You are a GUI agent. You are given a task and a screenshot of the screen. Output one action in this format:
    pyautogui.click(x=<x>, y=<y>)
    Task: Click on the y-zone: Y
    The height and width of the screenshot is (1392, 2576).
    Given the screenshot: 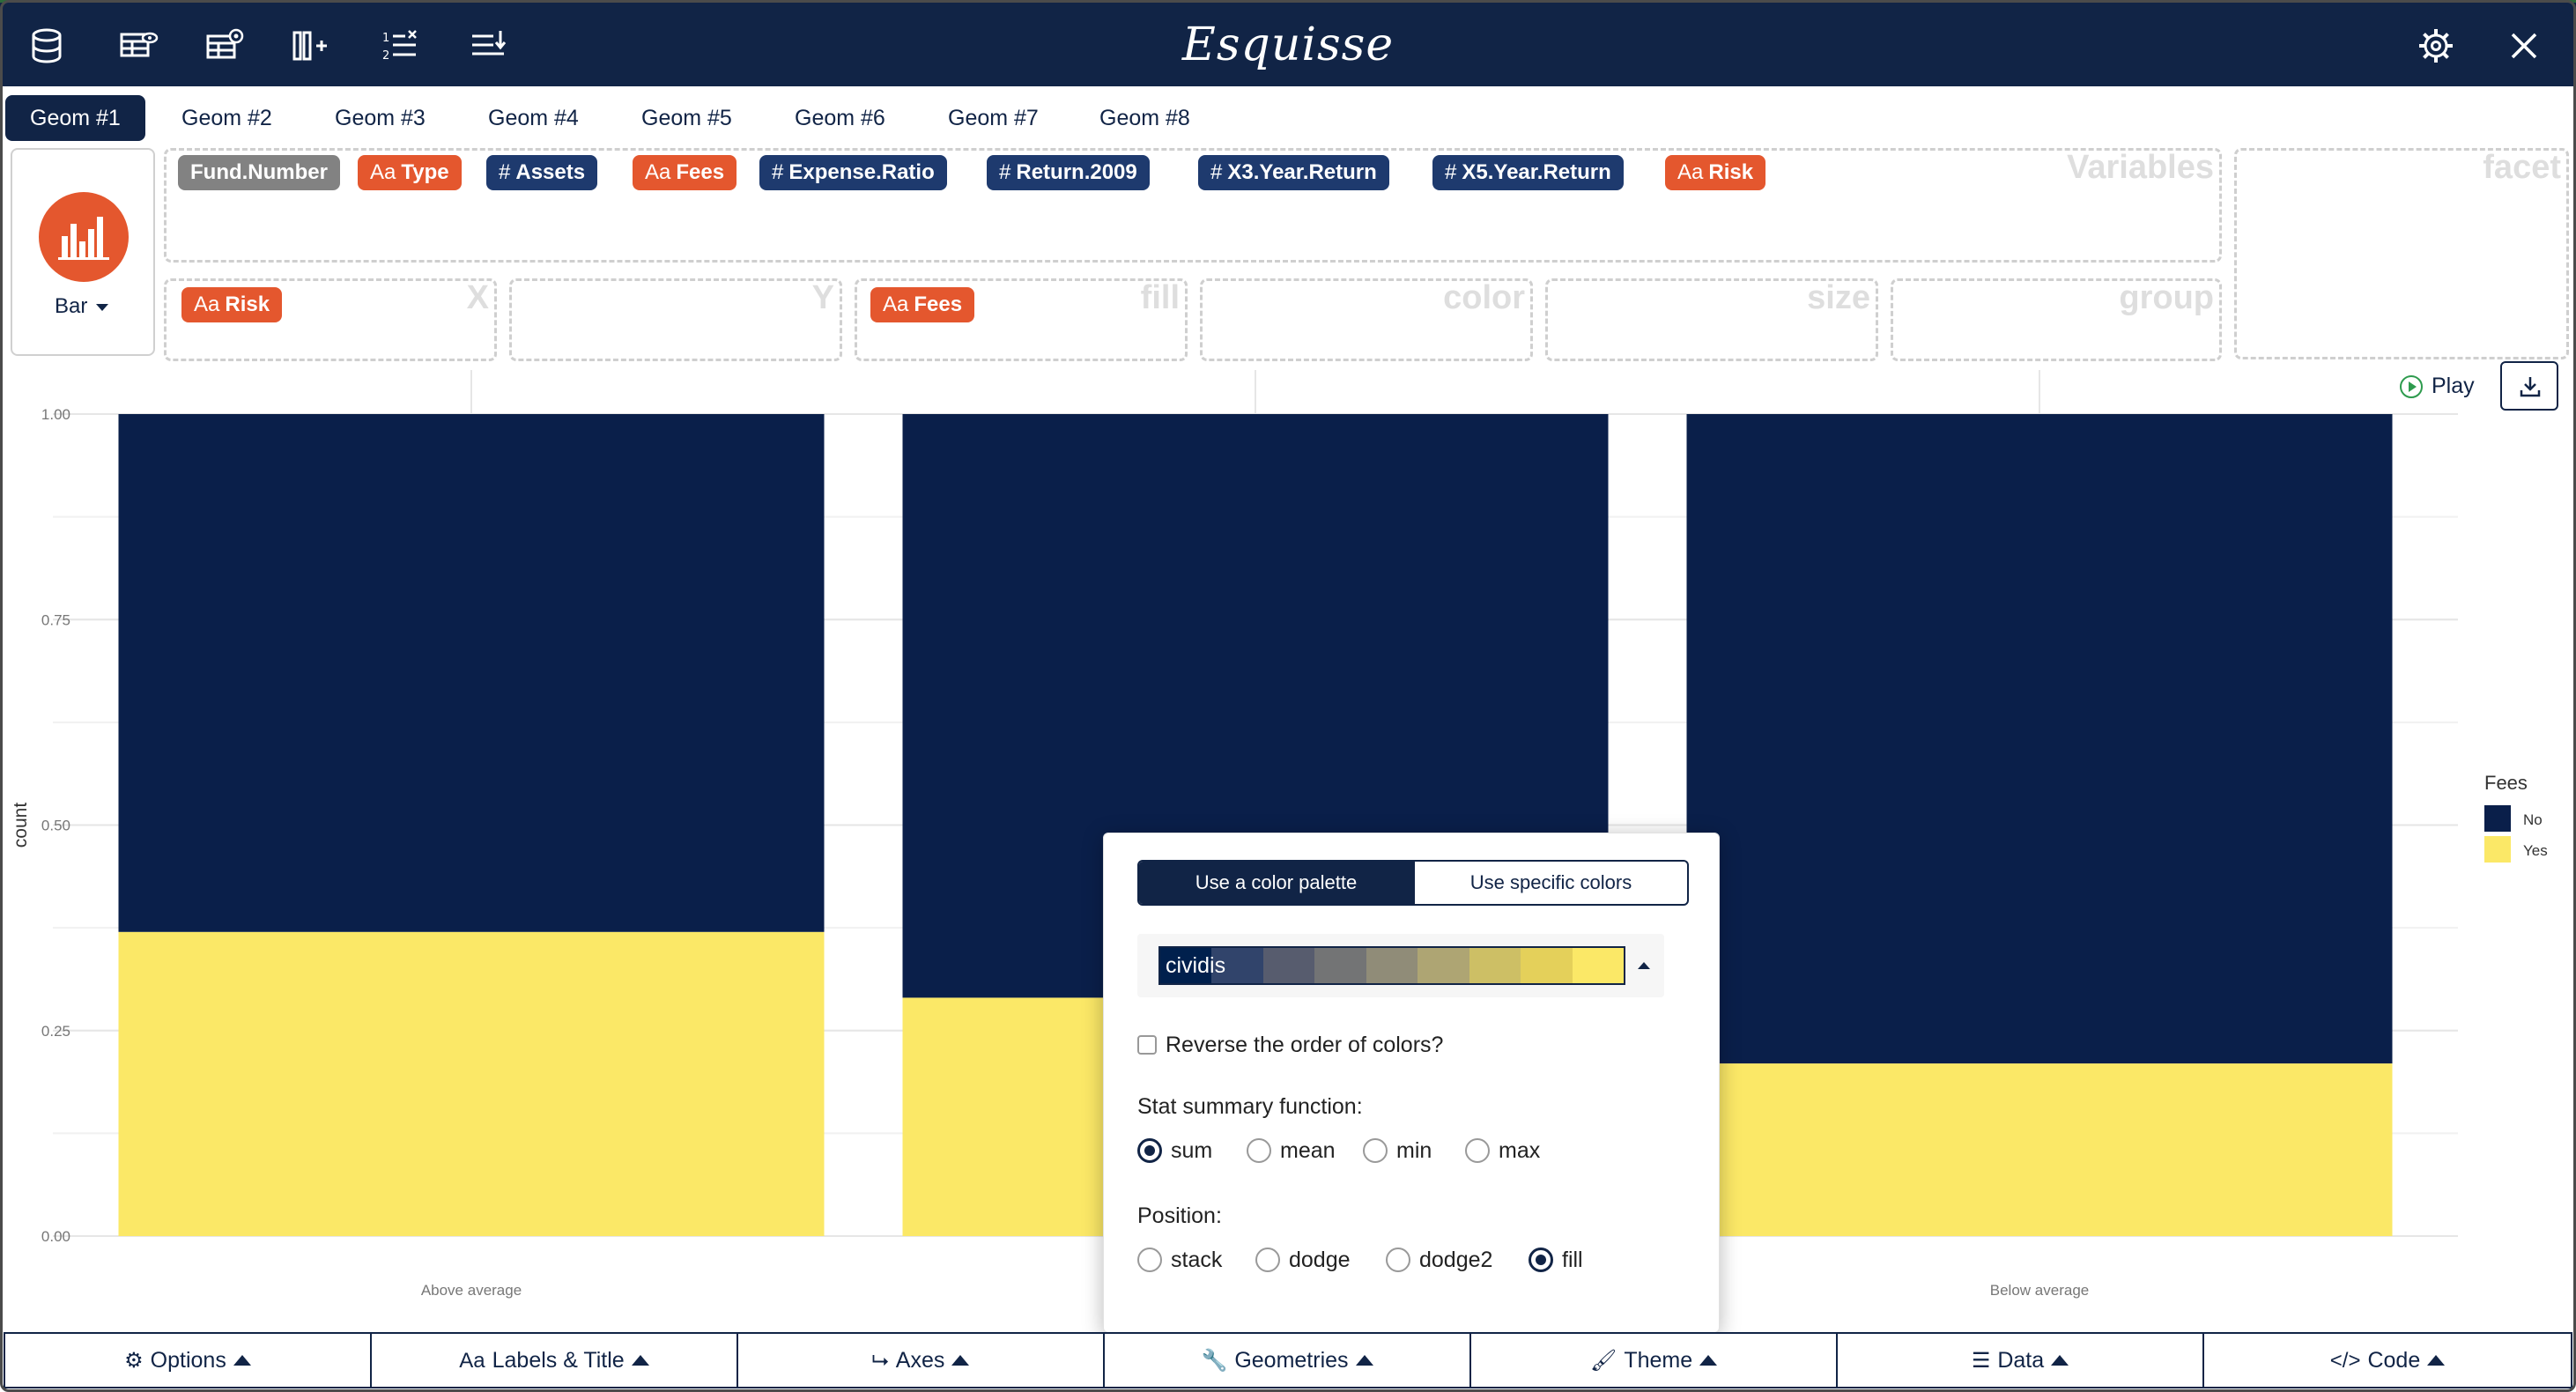 What is the action you would take?
    pyautogui.click(x=676, y=319)
    